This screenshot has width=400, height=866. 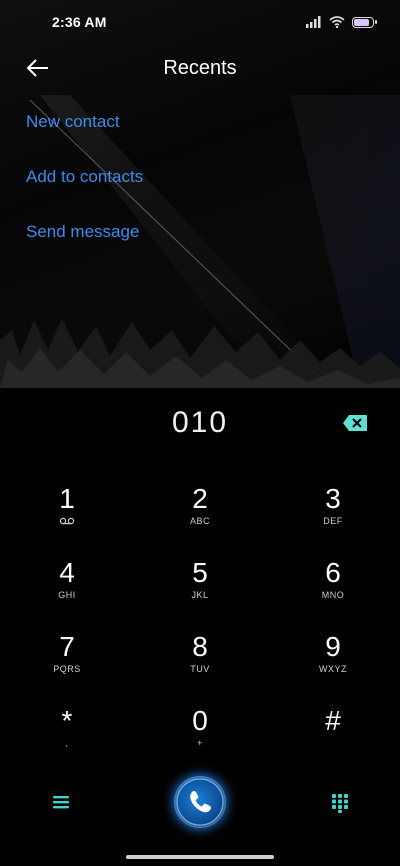 I want to click on key-hash: #, so click(x=333, y=736).